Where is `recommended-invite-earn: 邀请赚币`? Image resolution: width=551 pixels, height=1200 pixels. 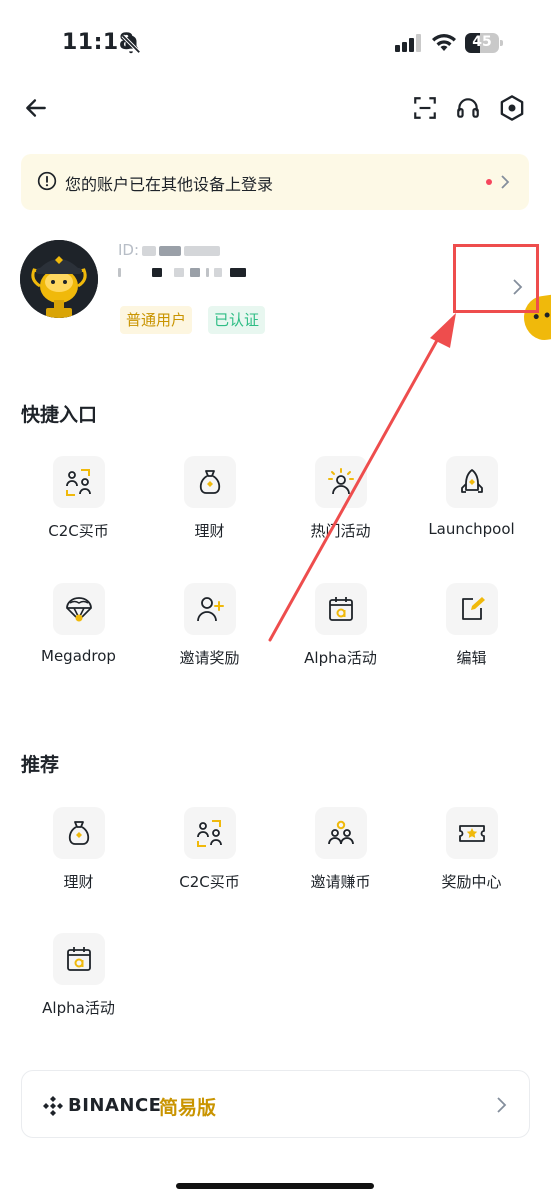 recommended-invite-earn: 邀请赚币 is located at coordinates (340, 857).